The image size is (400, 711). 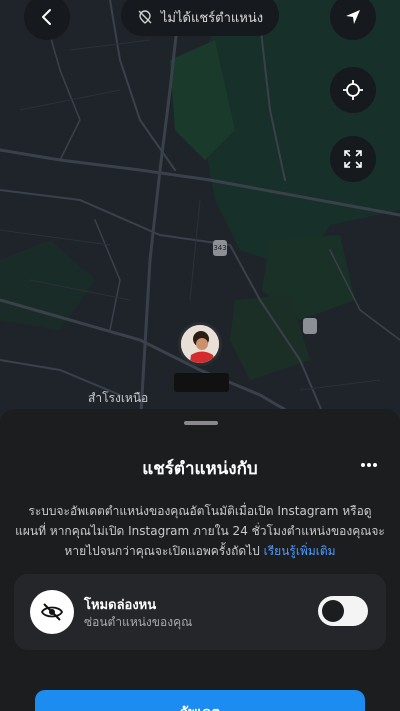 I want to click on ghost-mode-subtitle: ซ่อนตำแหน่งของคุณ, so click(x=138, y=622).